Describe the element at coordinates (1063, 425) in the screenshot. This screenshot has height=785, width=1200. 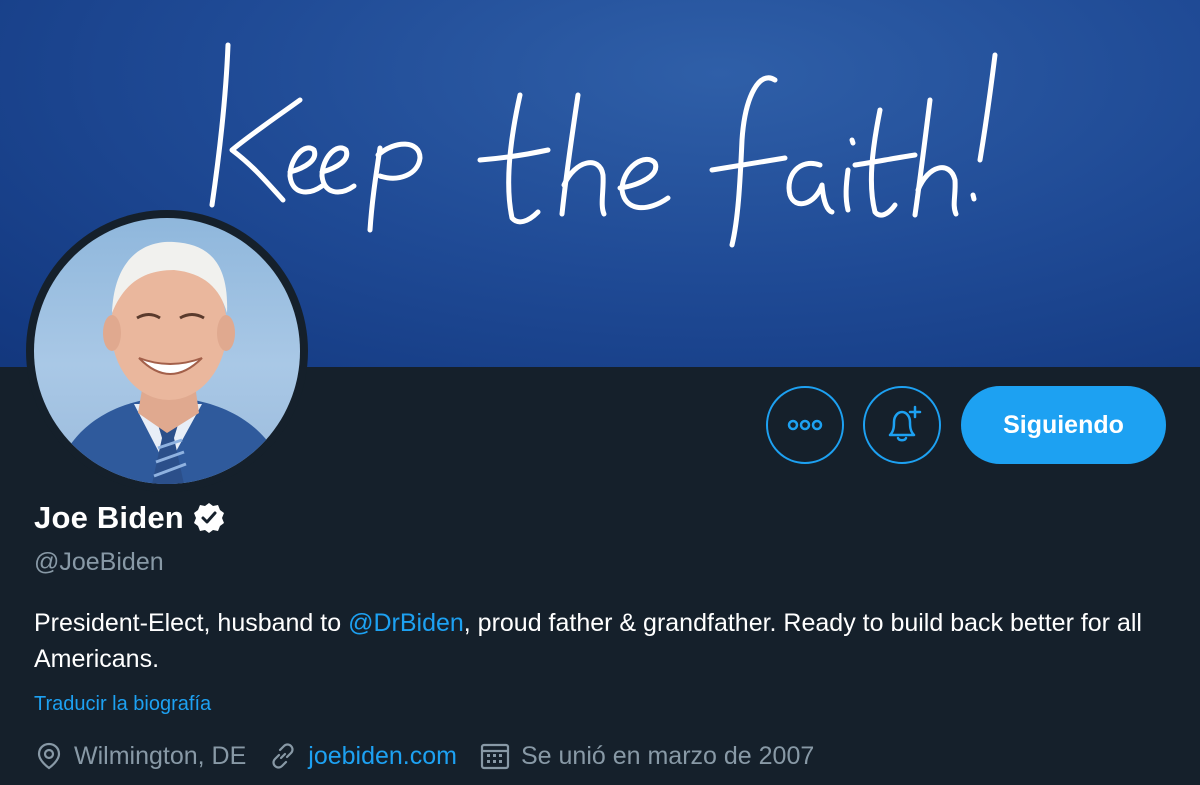
I see `following-button: Siguiendo` at that location.